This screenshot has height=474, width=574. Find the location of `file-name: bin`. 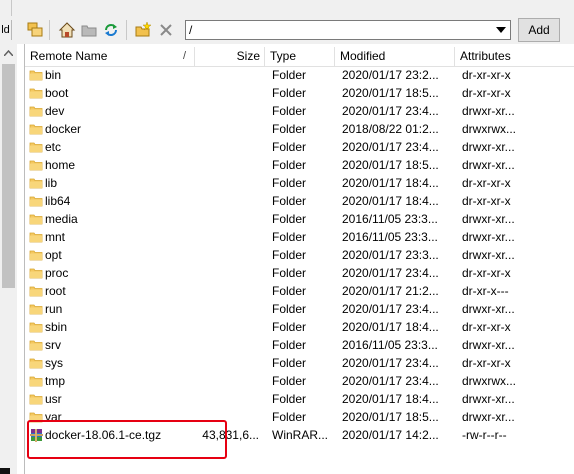

file-name: bin is located at coordinates (53, 75).